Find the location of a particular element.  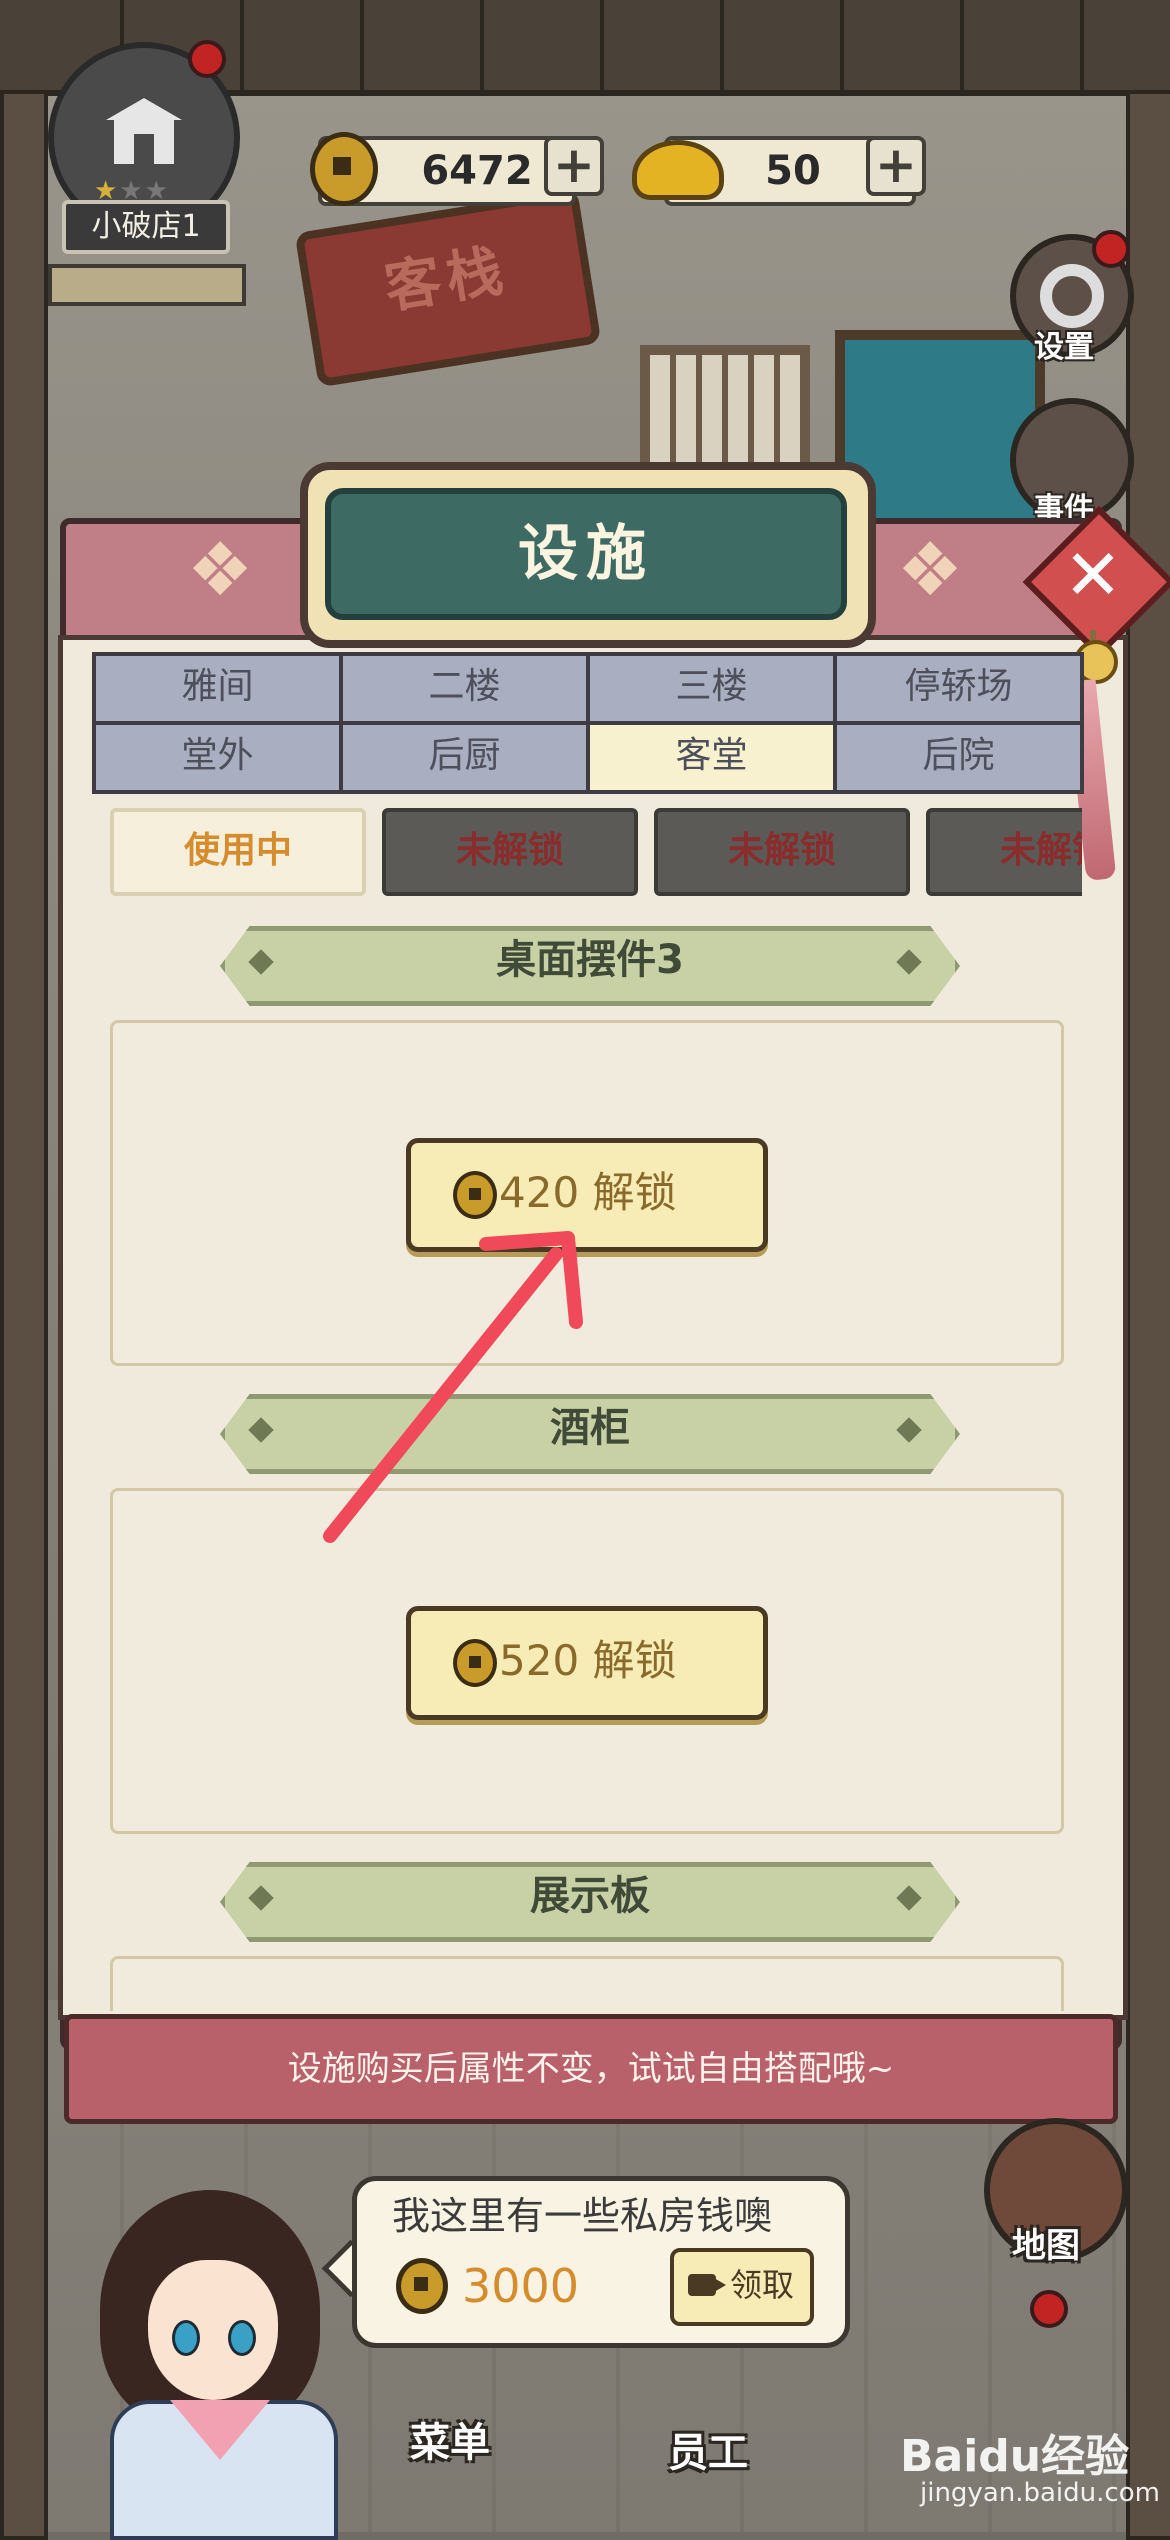

subtab-in-use: 使用中 is located at coordinates (238, 852).